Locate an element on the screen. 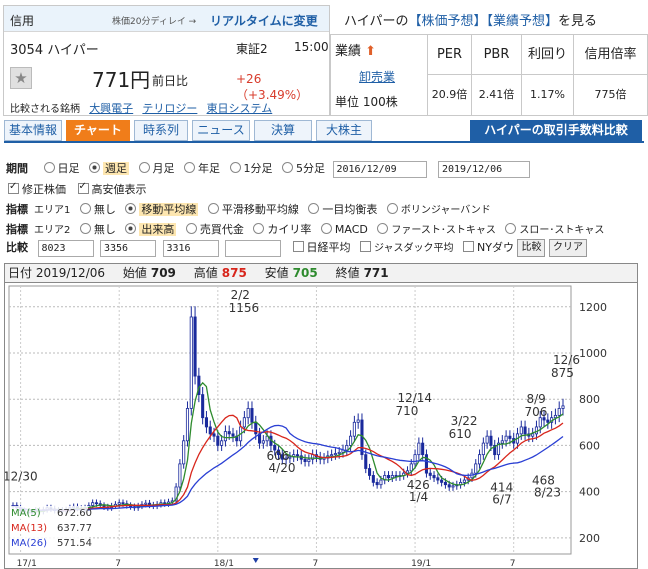  tab-earnings: 決算 is located at coordinates (283, 130).